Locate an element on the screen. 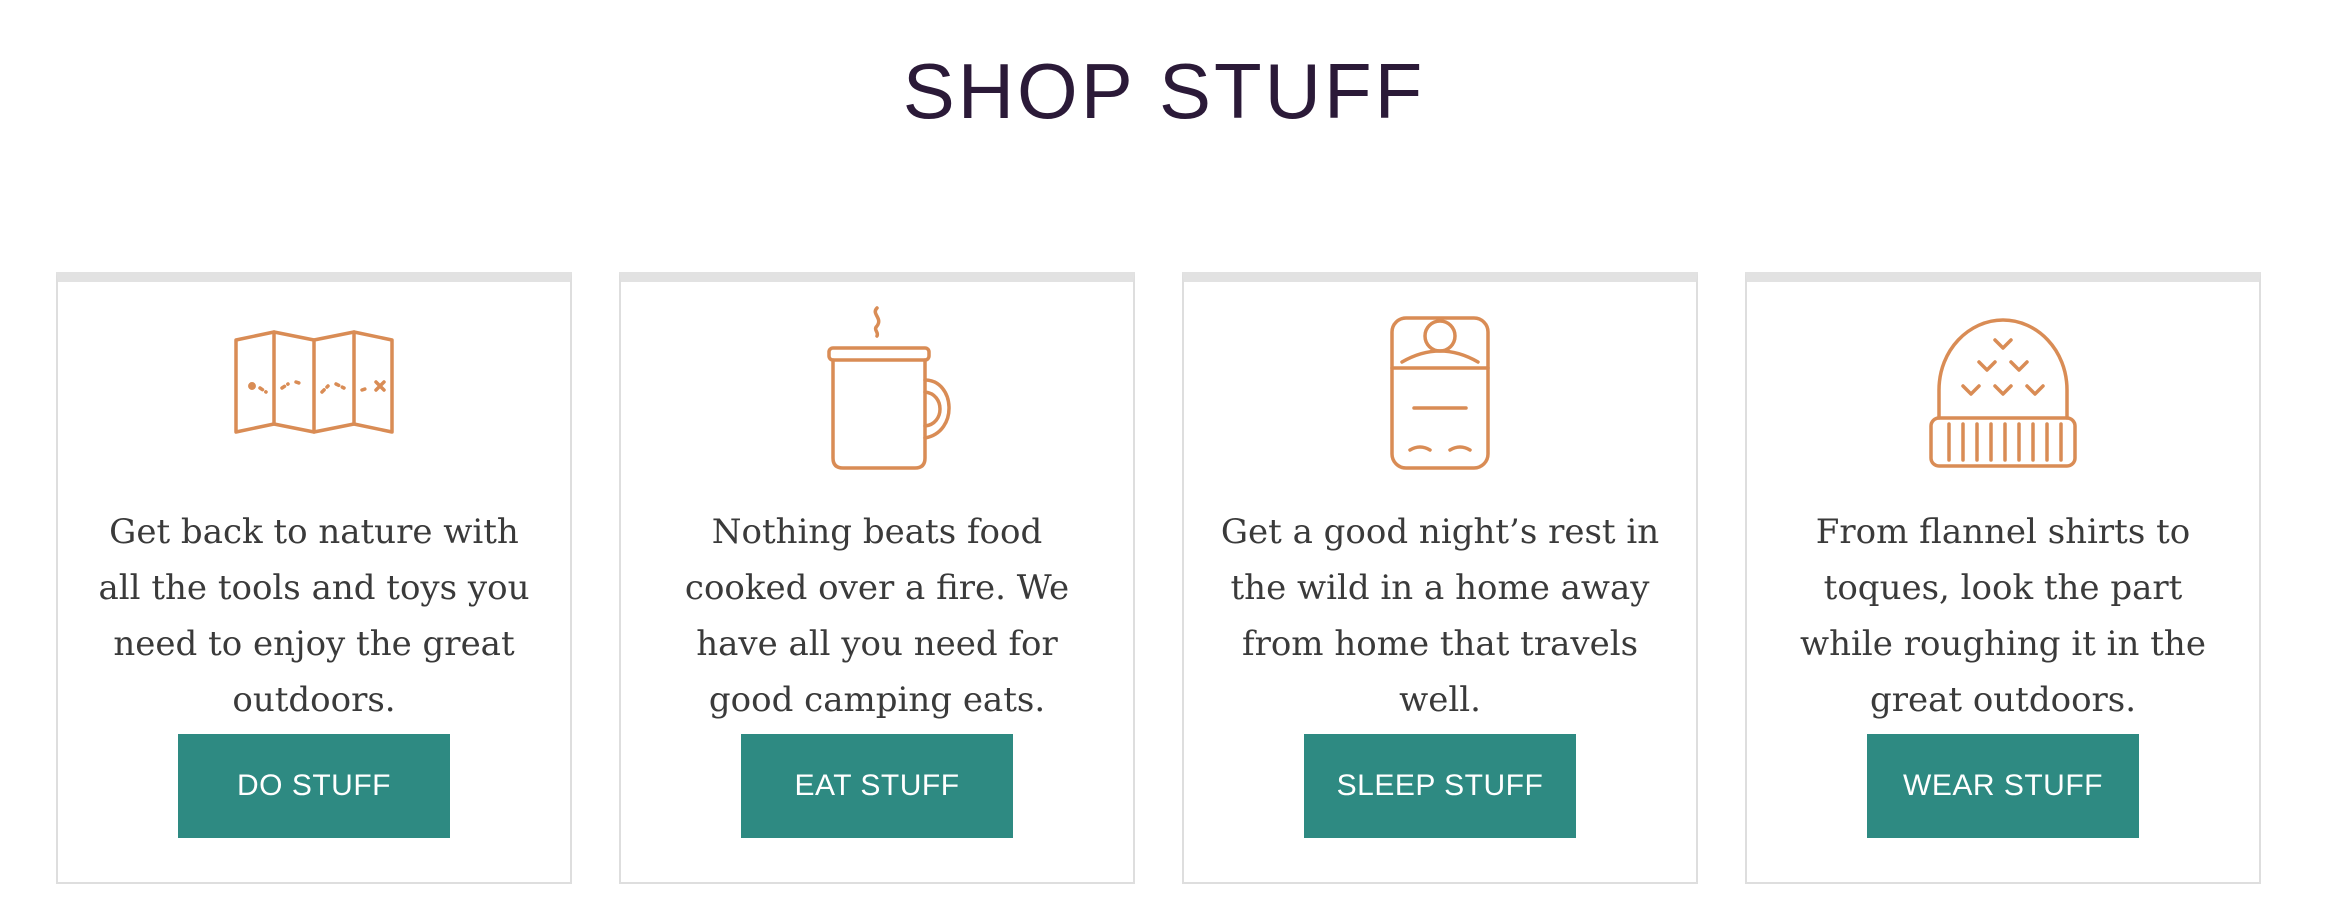  sleeping-bag-icon is located at coordinates (1440, 390).